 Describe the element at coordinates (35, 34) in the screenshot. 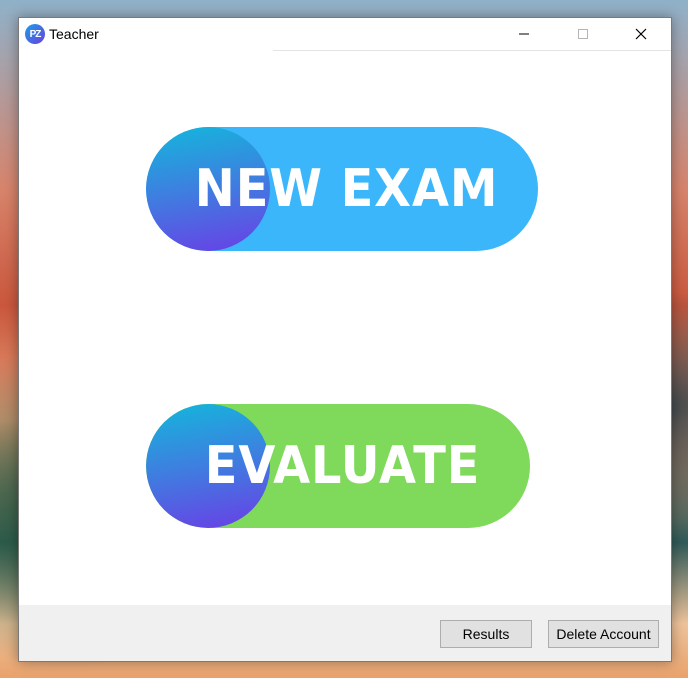

I see `app-logo-icon: PZ` at that location.